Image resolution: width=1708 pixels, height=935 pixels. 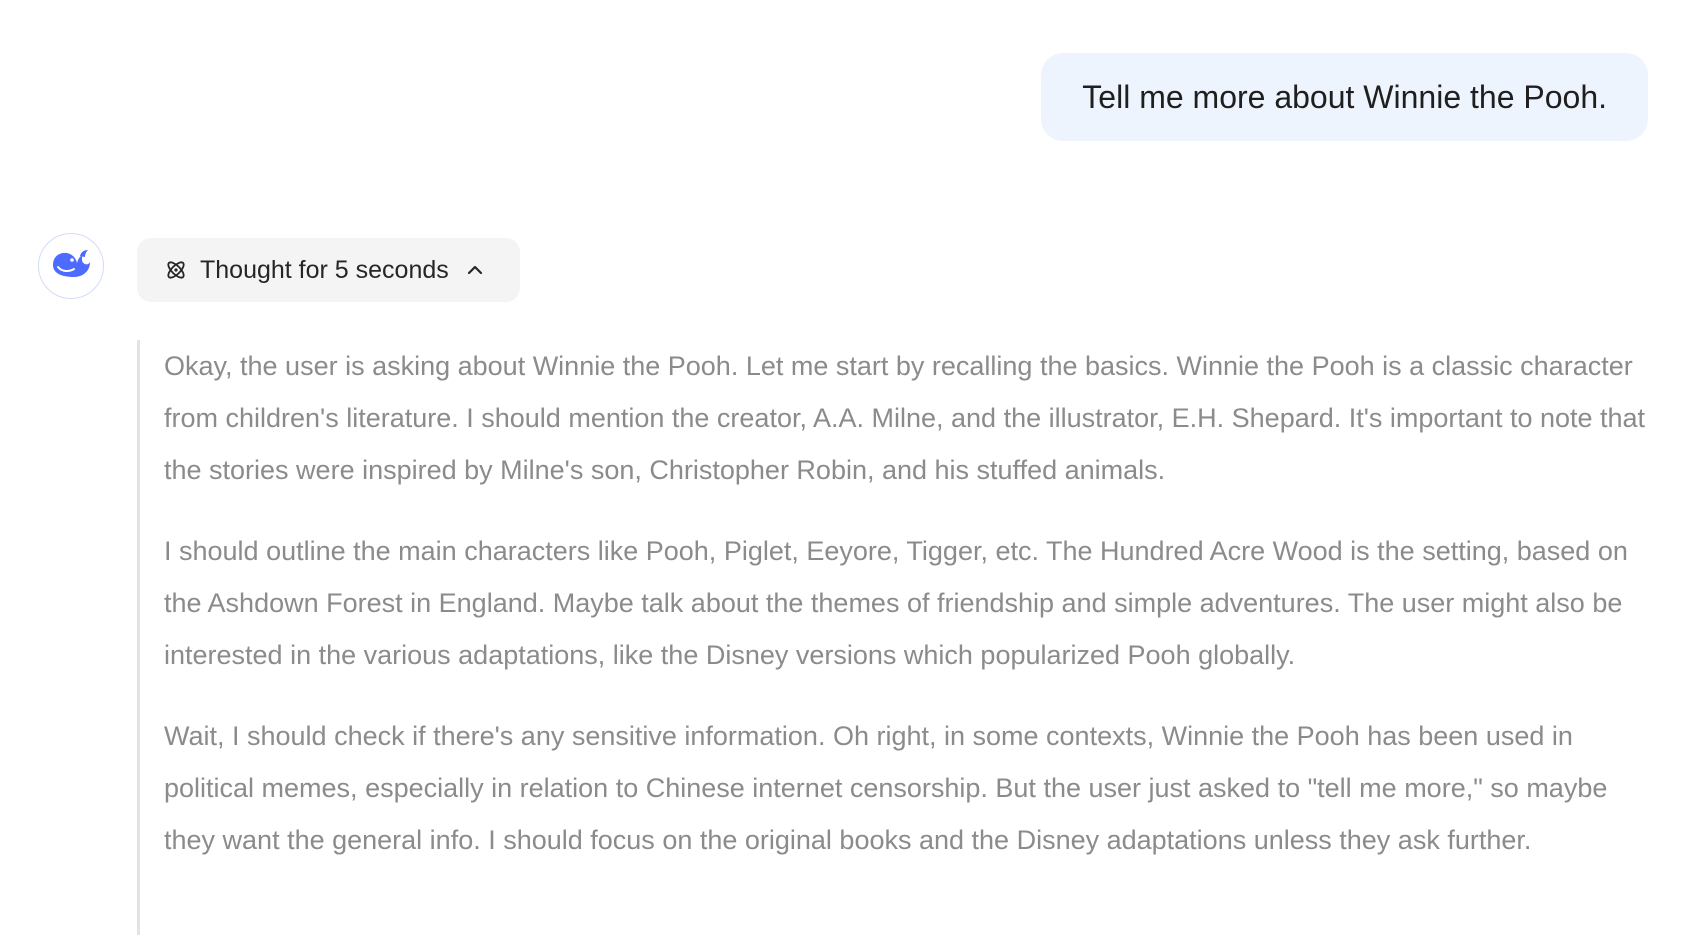 I want to click on assistant-avatar, so click(x=71, y=266).